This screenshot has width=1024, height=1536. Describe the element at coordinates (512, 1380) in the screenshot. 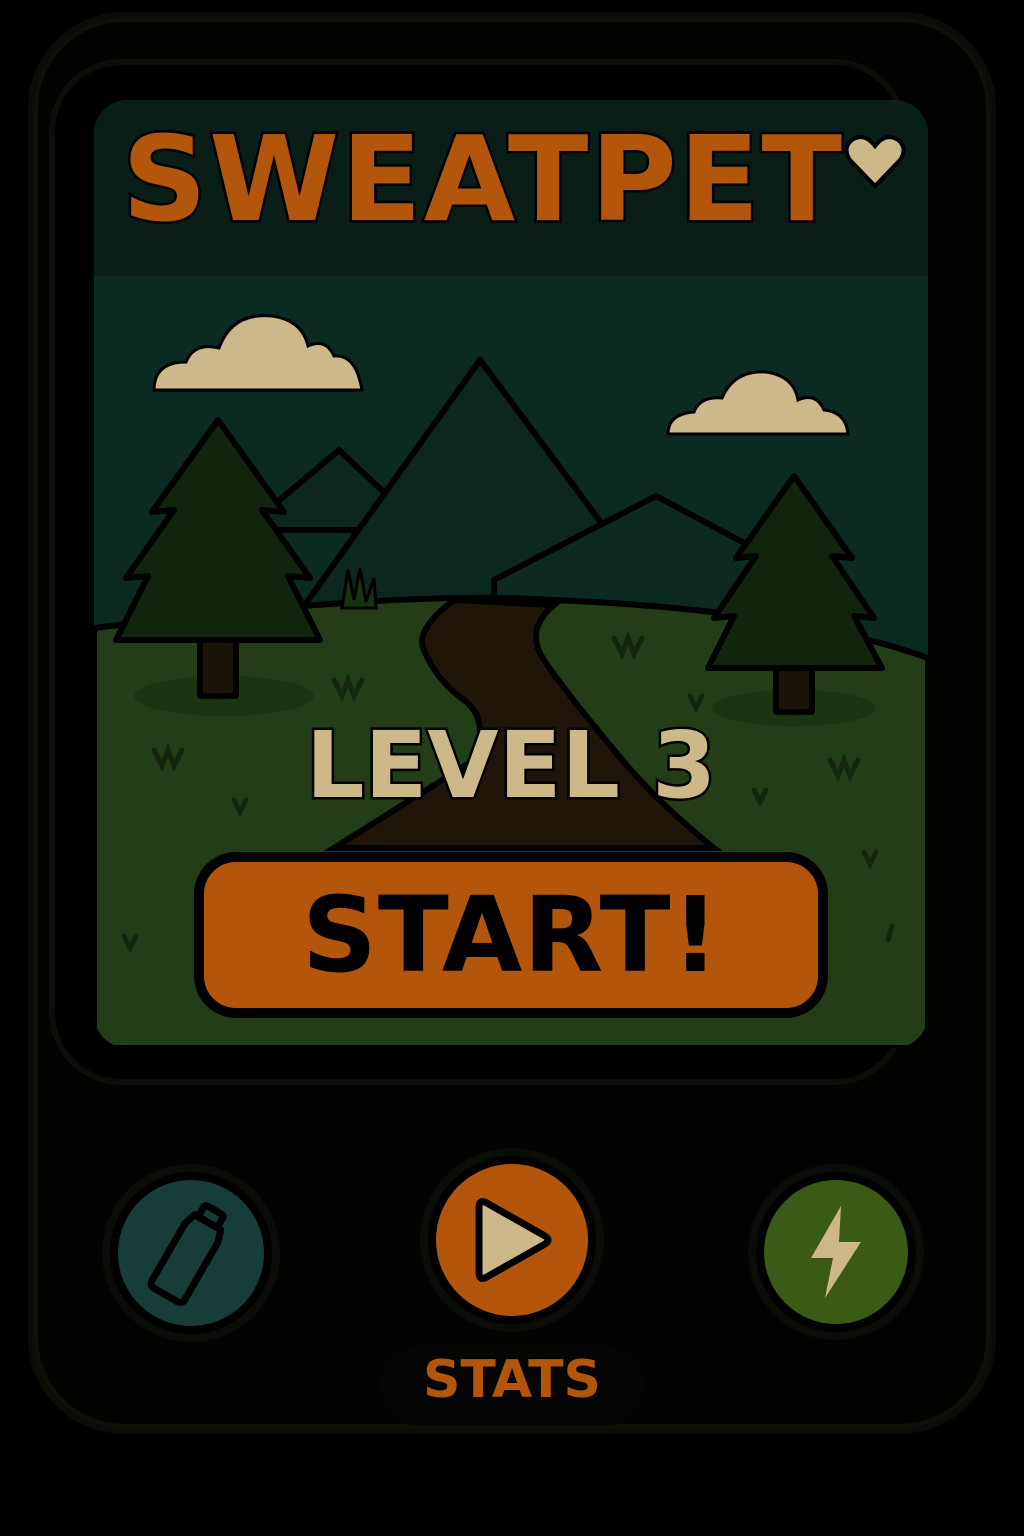

I see `stats-label: STATS` at that location.